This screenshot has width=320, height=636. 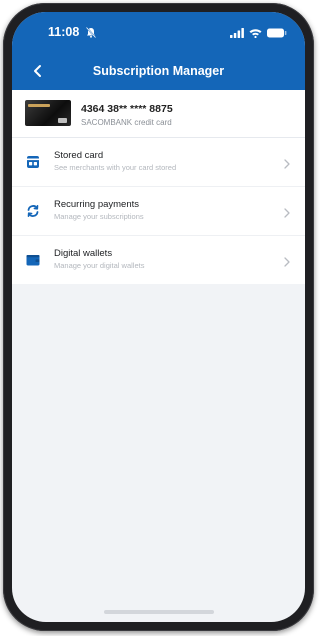 I want to click on recurring-icon, so click(x=33, y=211).